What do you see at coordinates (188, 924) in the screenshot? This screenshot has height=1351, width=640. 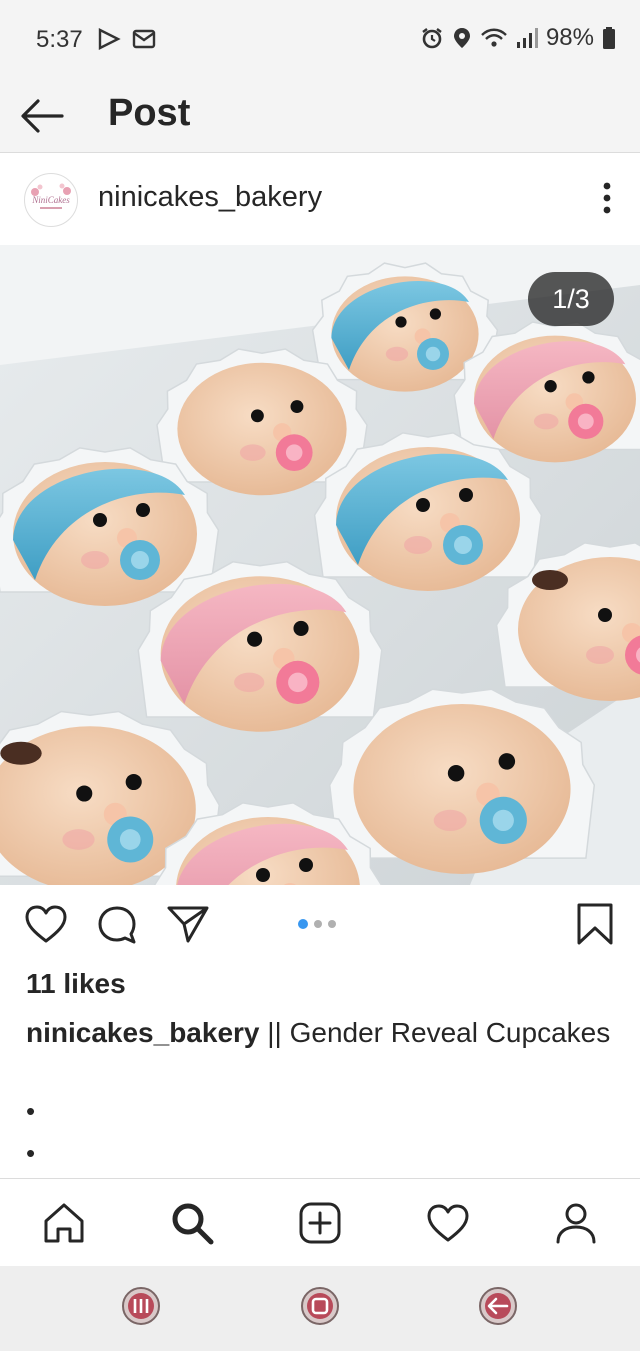 I see `share-icon` at bounding box center [188, 924].